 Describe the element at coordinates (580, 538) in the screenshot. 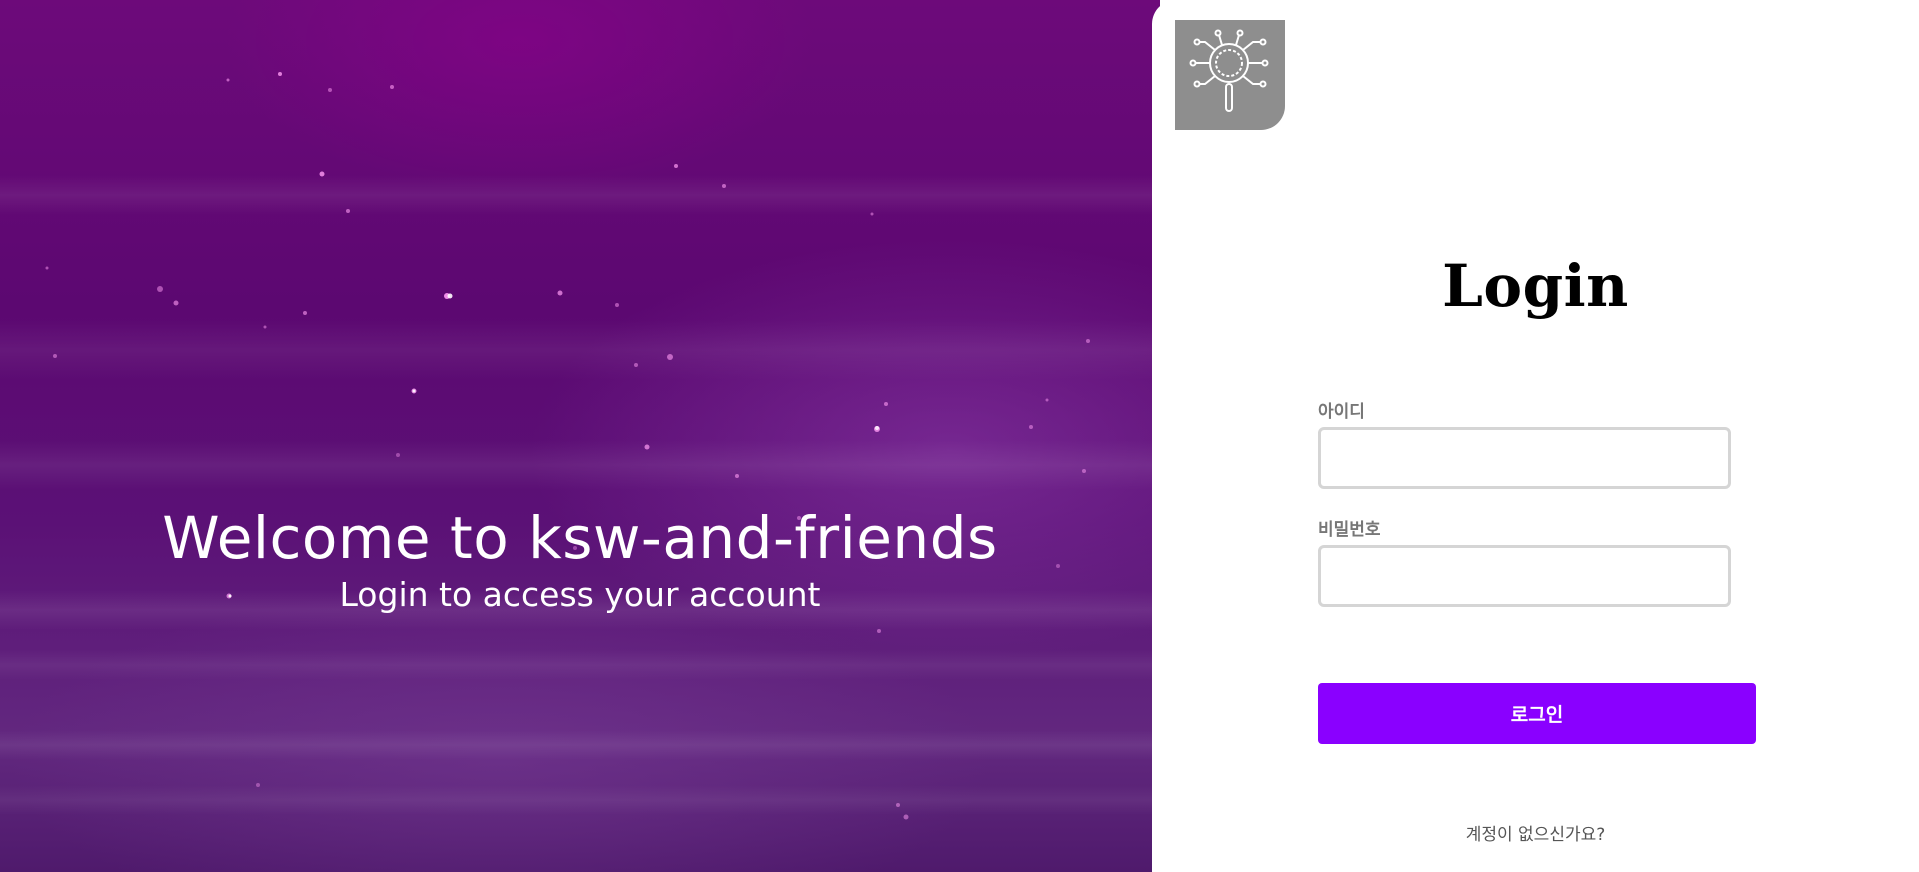

I see `hero-title: Welcome to ksw-and-friends` at that location.